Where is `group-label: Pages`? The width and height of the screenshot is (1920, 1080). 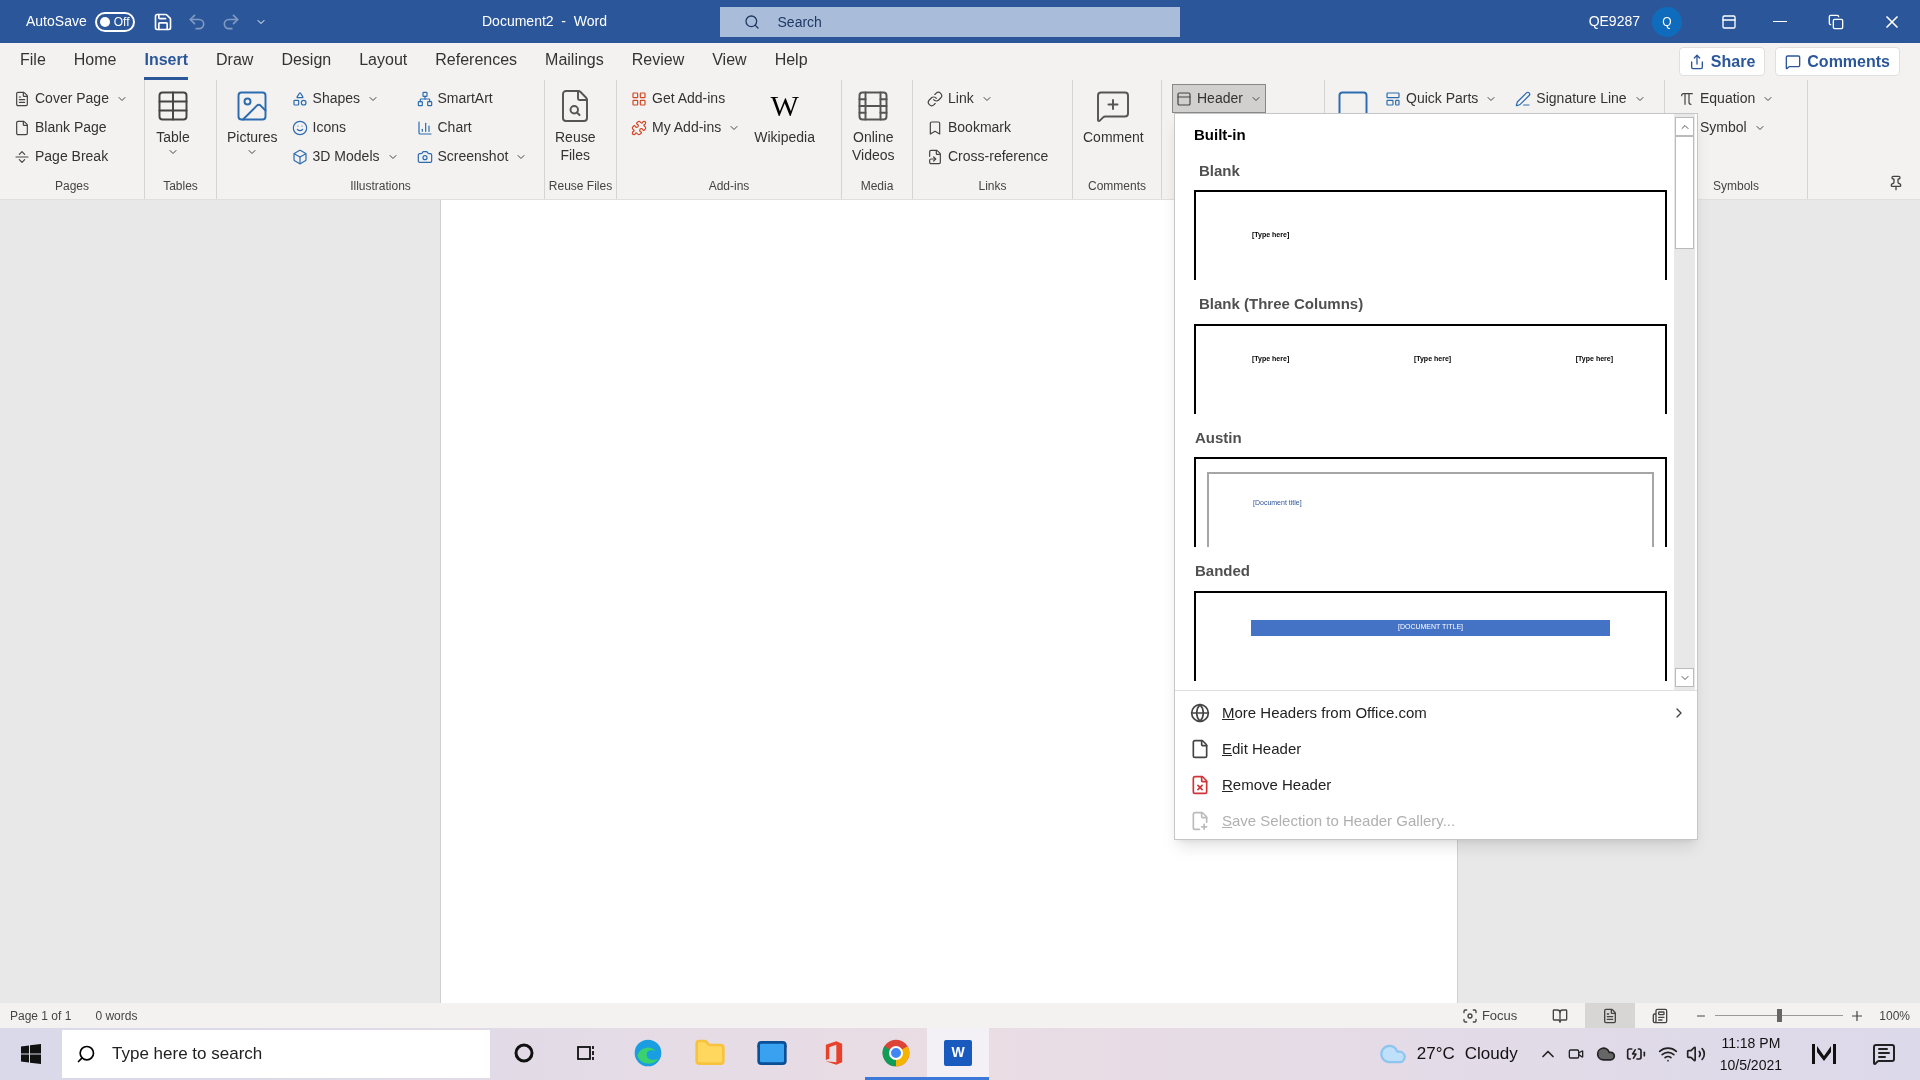 group-label: Pages is located at coordinates (72, 186).